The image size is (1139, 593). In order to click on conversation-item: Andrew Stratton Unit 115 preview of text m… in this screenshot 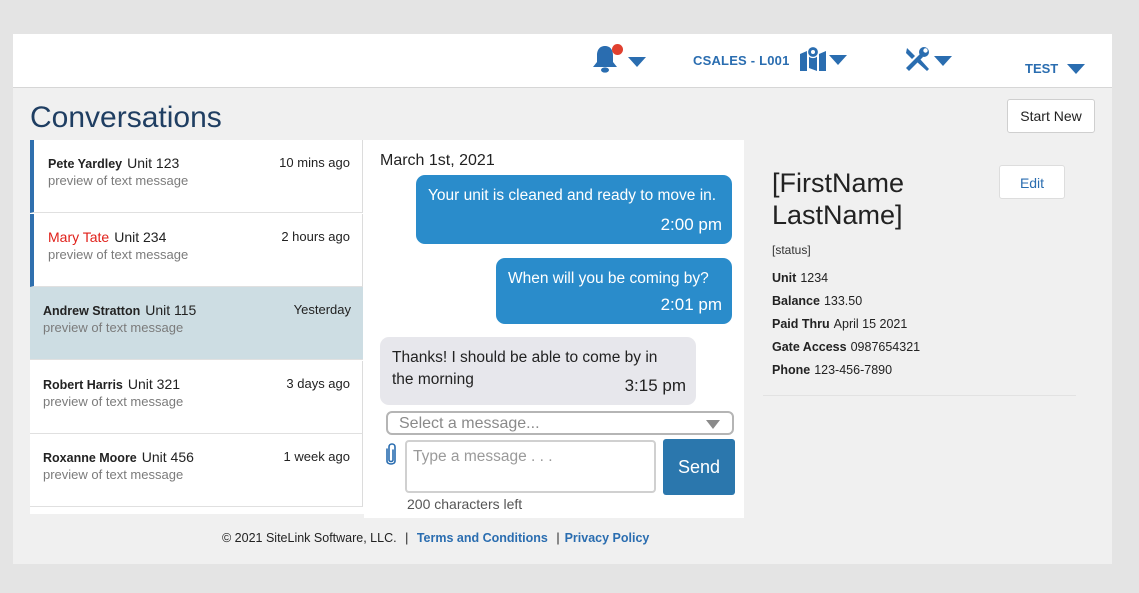, I will do `click(196, 323)`.